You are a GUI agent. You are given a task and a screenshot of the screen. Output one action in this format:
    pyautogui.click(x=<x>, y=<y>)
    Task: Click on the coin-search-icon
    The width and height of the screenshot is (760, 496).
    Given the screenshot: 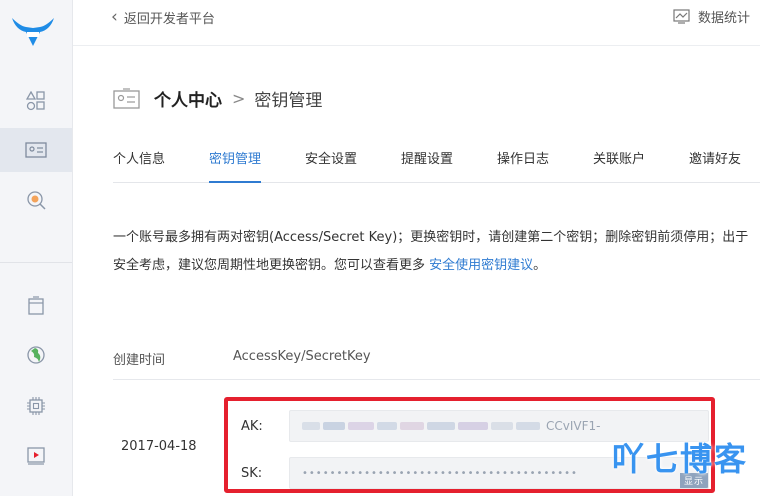 What is the action you would take?
    pyautogui.click(x=36, y=200)
    